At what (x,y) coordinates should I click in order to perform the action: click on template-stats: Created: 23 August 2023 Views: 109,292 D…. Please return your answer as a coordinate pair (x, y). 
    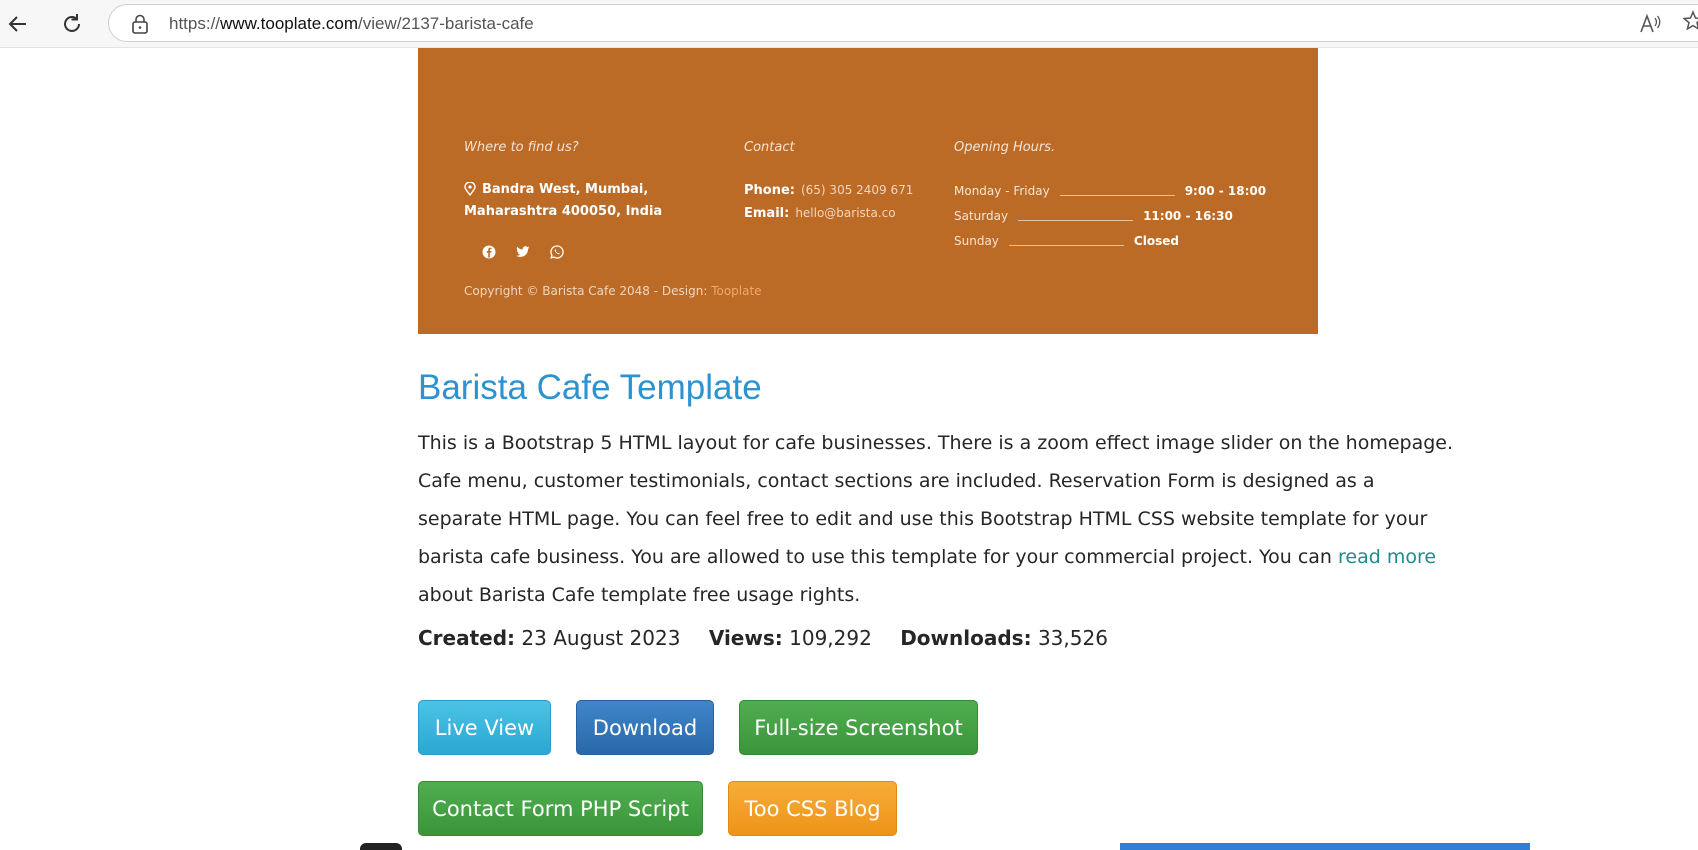
    Looking at the image, I should click on (774, 638).